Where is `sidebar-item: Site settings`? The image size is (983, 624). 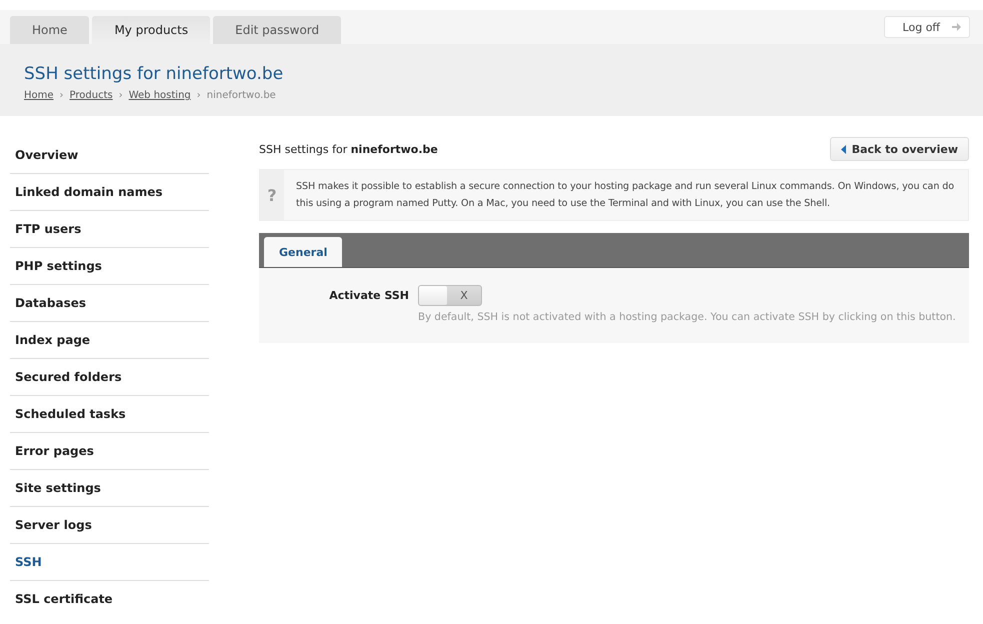
sidebar-item: Site settings is located at coordinates (109, 488).